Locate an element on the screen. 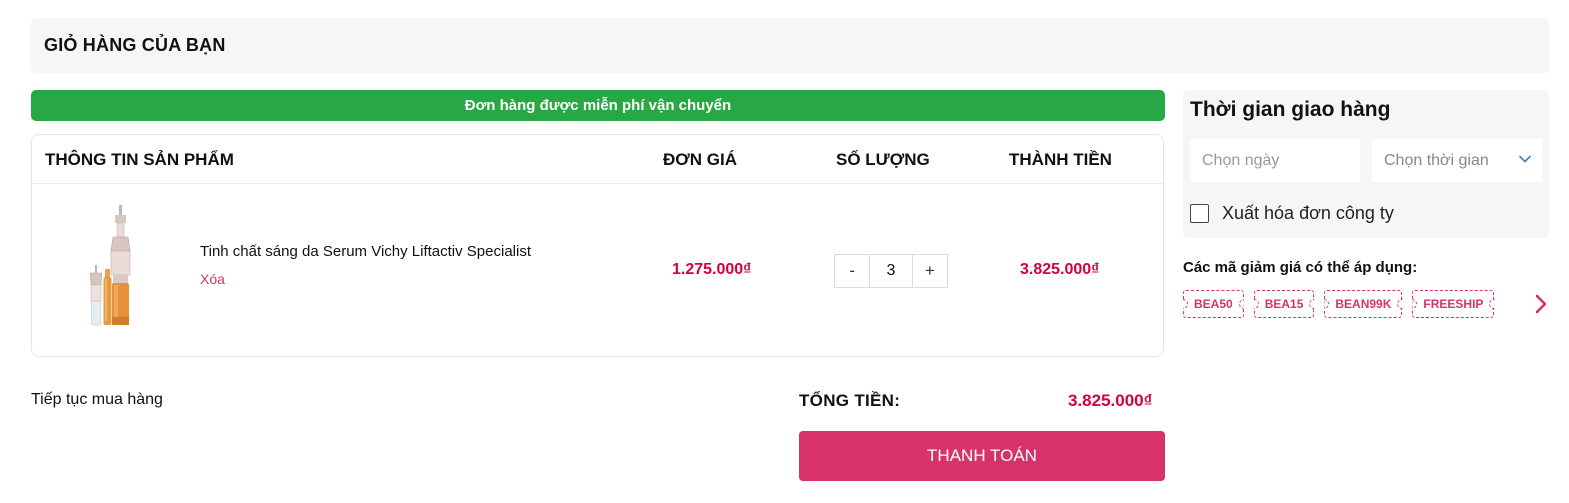 The height and width of the screenshot is (503, 1569). coupon-code: FREESHIP is located at coordinates (1453, 304).